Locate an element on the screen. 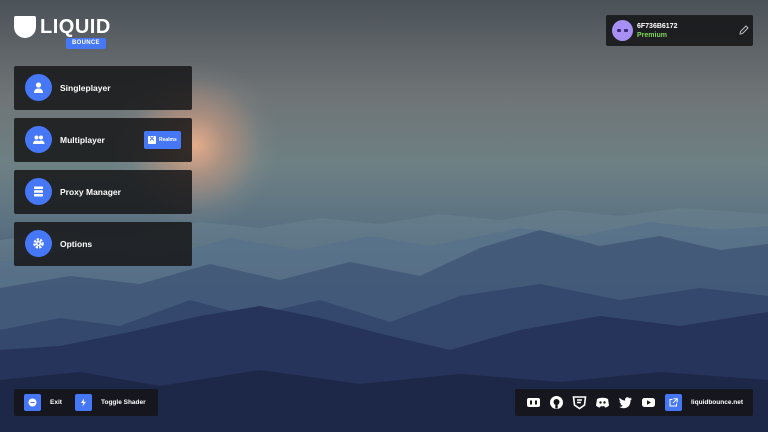 This screenshot has width=768, height=432. menu-options: Options is located at coordinates (103, 244).